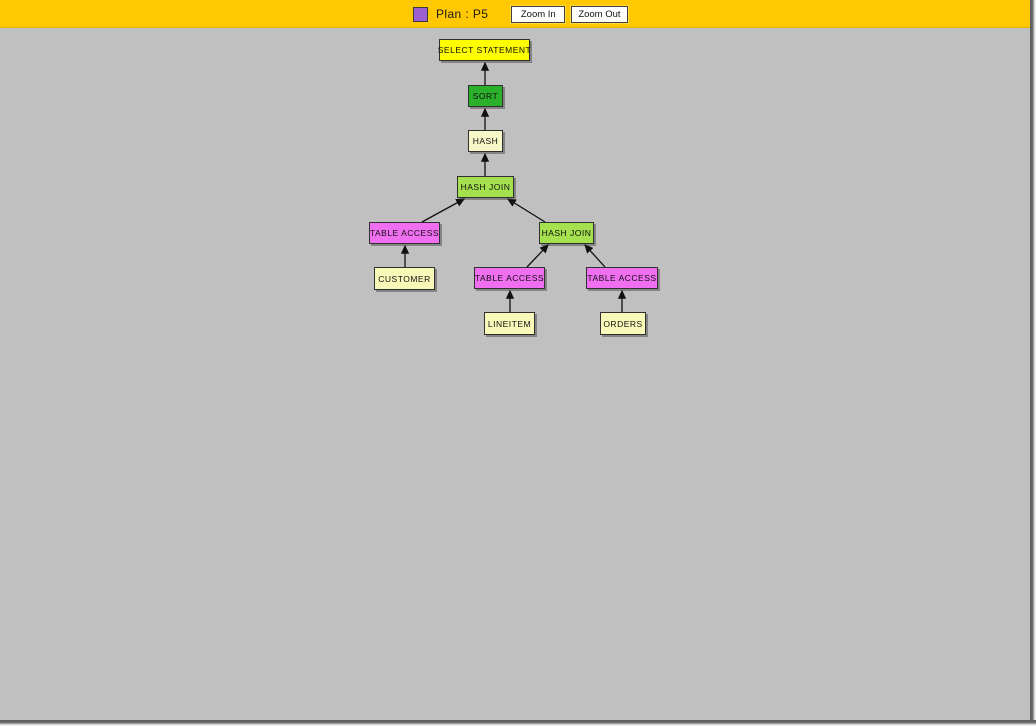 The height and width of the screenshot is (726, 1036). I want to click on plan-node-label: ORDERS, so click(623, 323).